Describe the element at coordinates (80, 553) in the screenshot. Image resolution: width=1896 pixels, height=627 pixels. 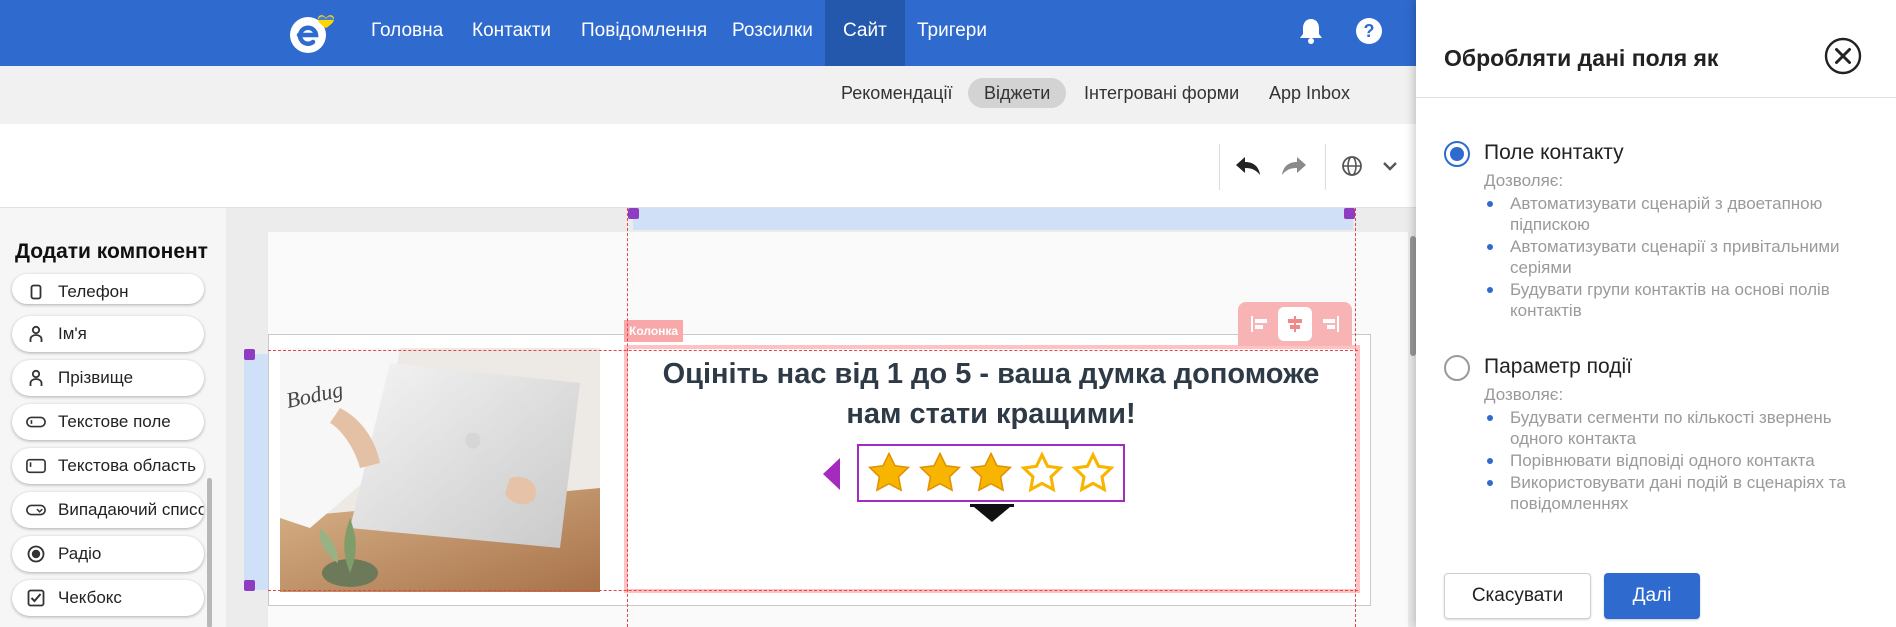
I see `component-label: Радіо` at that location.